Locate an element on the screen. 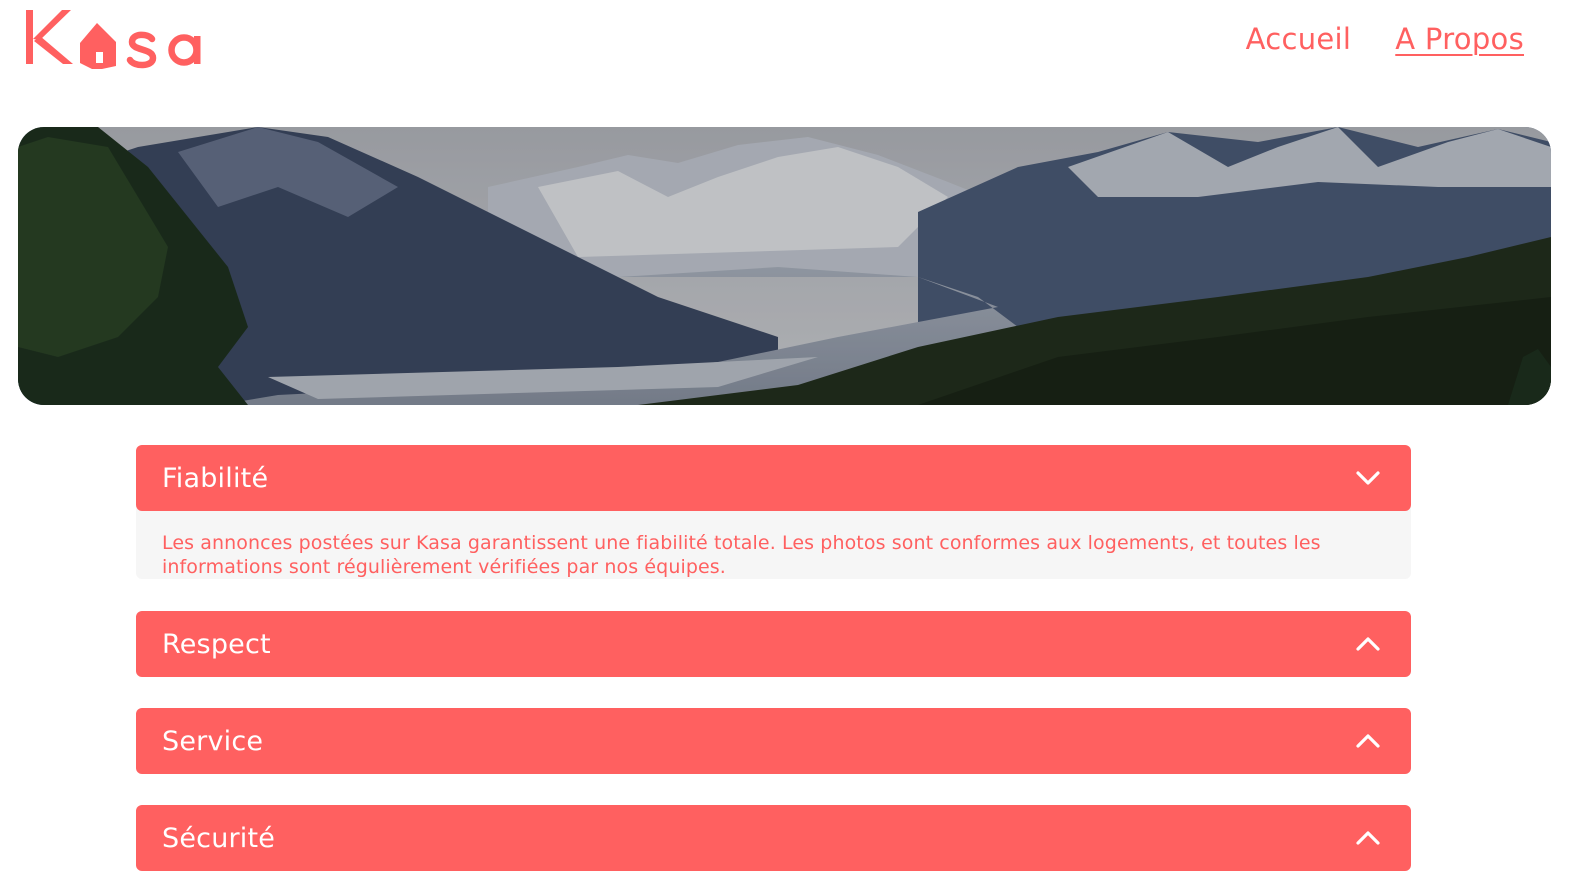  collapse-header-securite: Sécurité is located at coordinates (773, 838).